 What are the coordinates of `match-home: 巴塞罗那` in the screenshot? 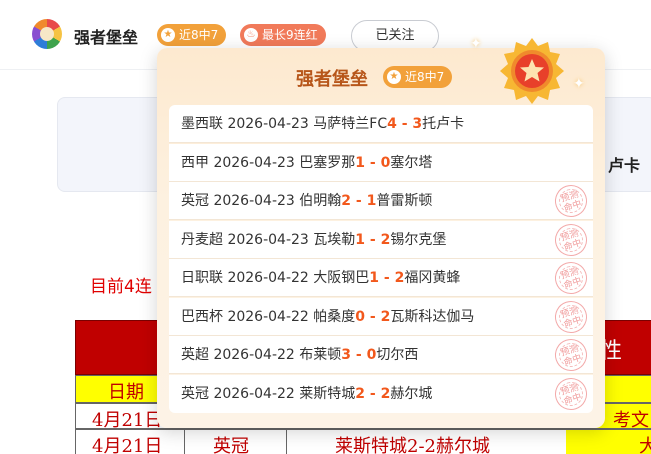 It's located at (327, 162).